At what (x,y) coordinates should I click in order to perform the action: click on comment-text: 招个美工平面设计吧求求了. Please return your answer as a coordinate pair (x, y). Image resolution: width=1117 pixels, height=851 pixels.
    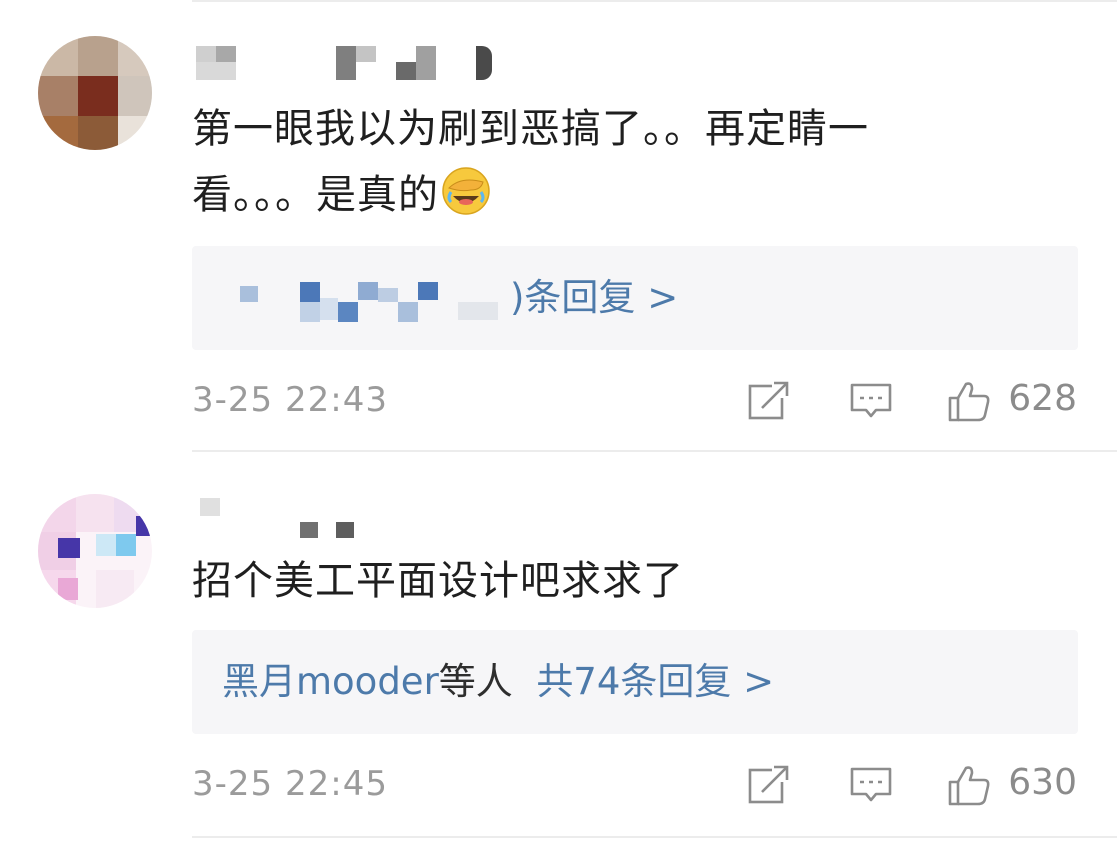
    Looking at the image, I should click on (609, 581).